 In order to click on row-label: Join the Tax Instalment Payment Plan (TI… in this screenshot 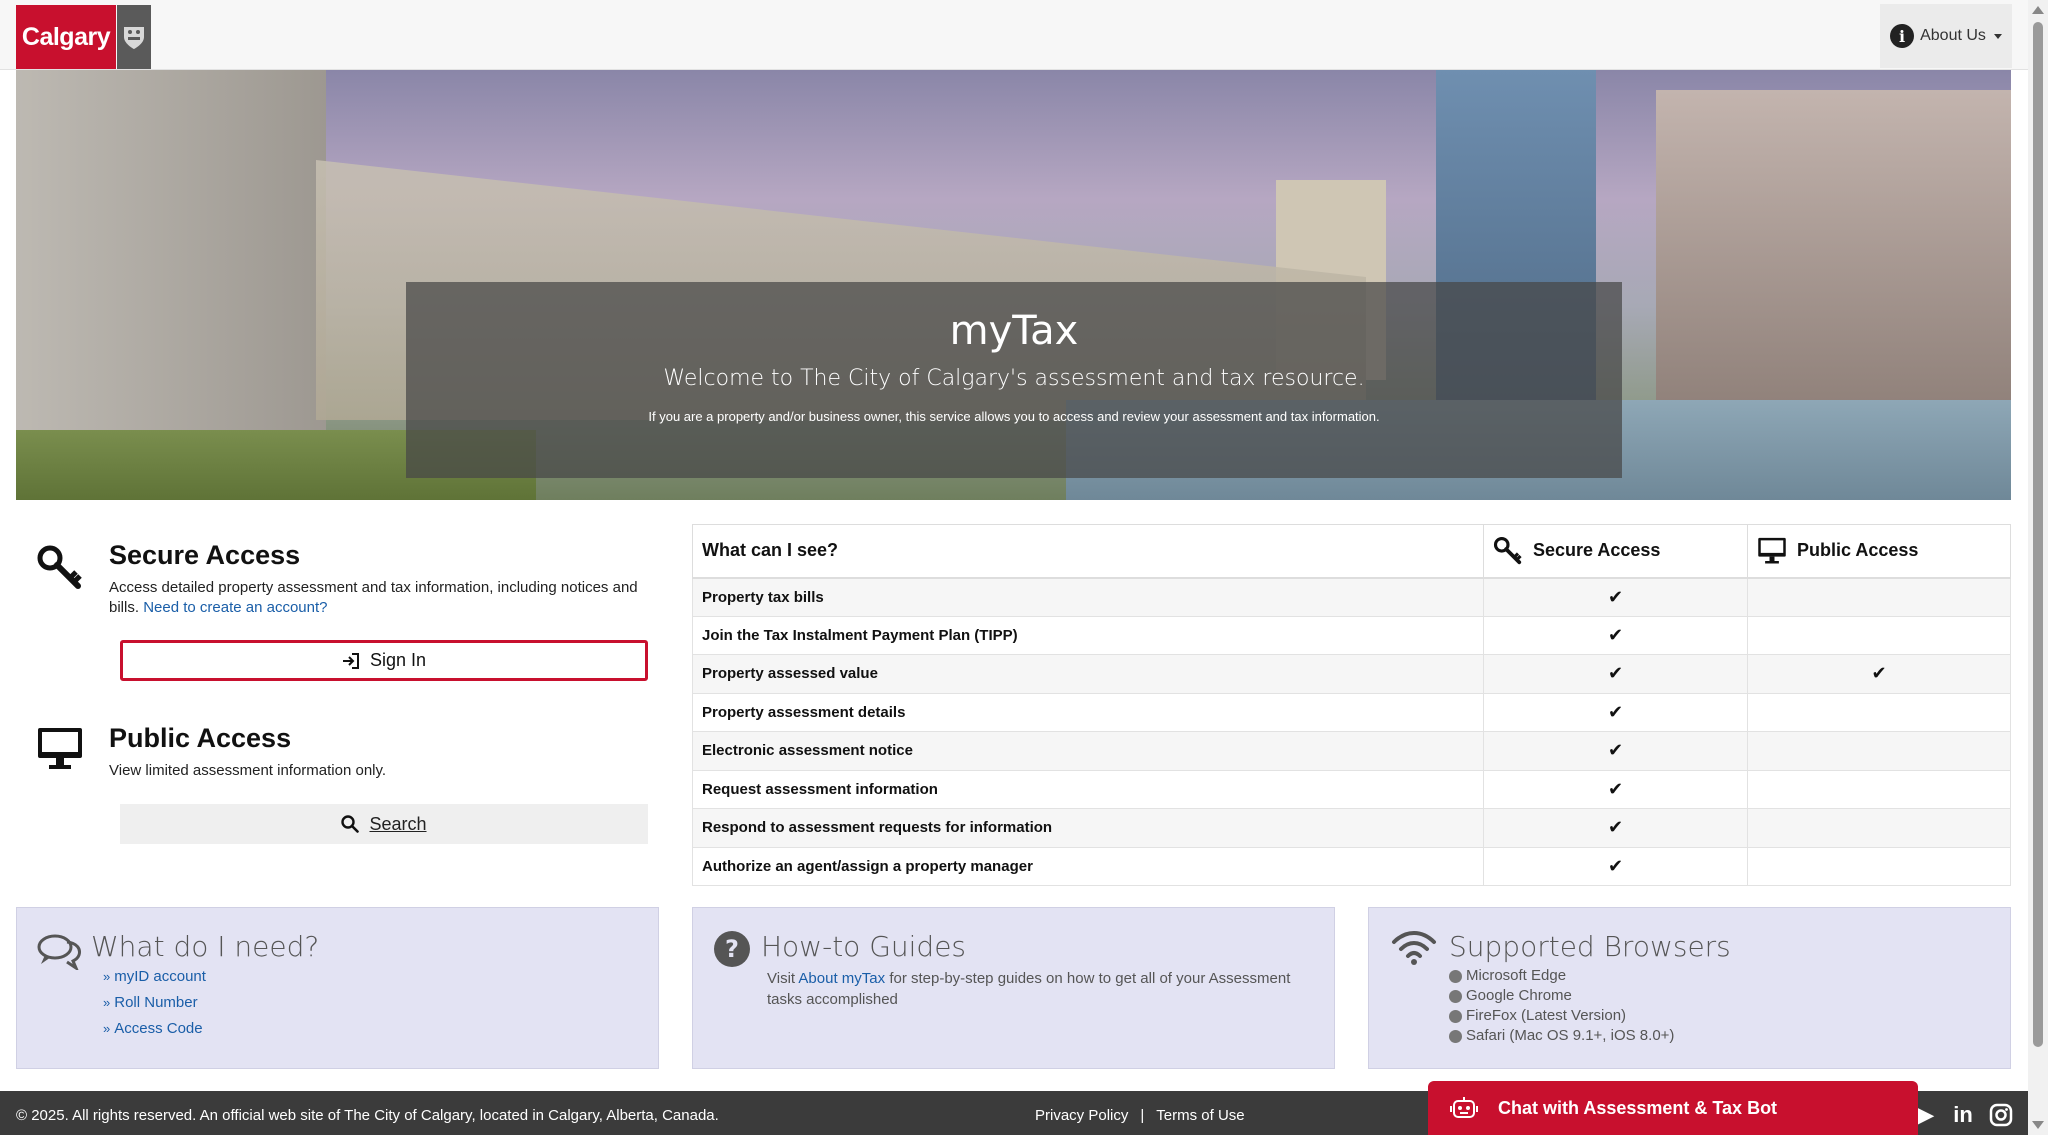, I will do `click(1088, 635)`.